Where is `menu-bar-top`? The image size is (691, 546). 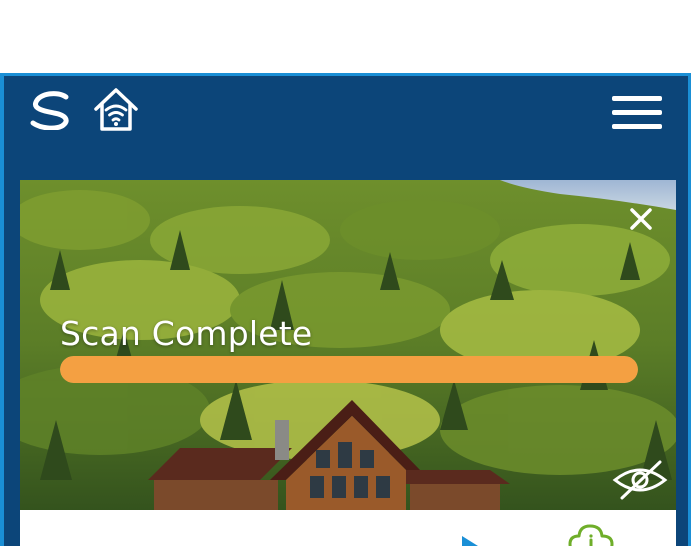
menu-bar-top is located at coordinates (637, 98).